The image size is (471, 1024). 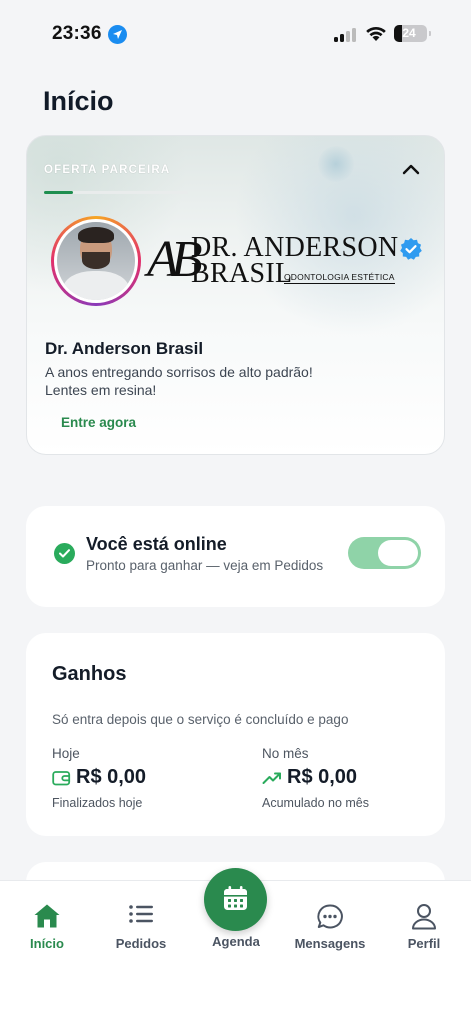 I want to click on battery-icon: 24, so click(x=410, y=33).